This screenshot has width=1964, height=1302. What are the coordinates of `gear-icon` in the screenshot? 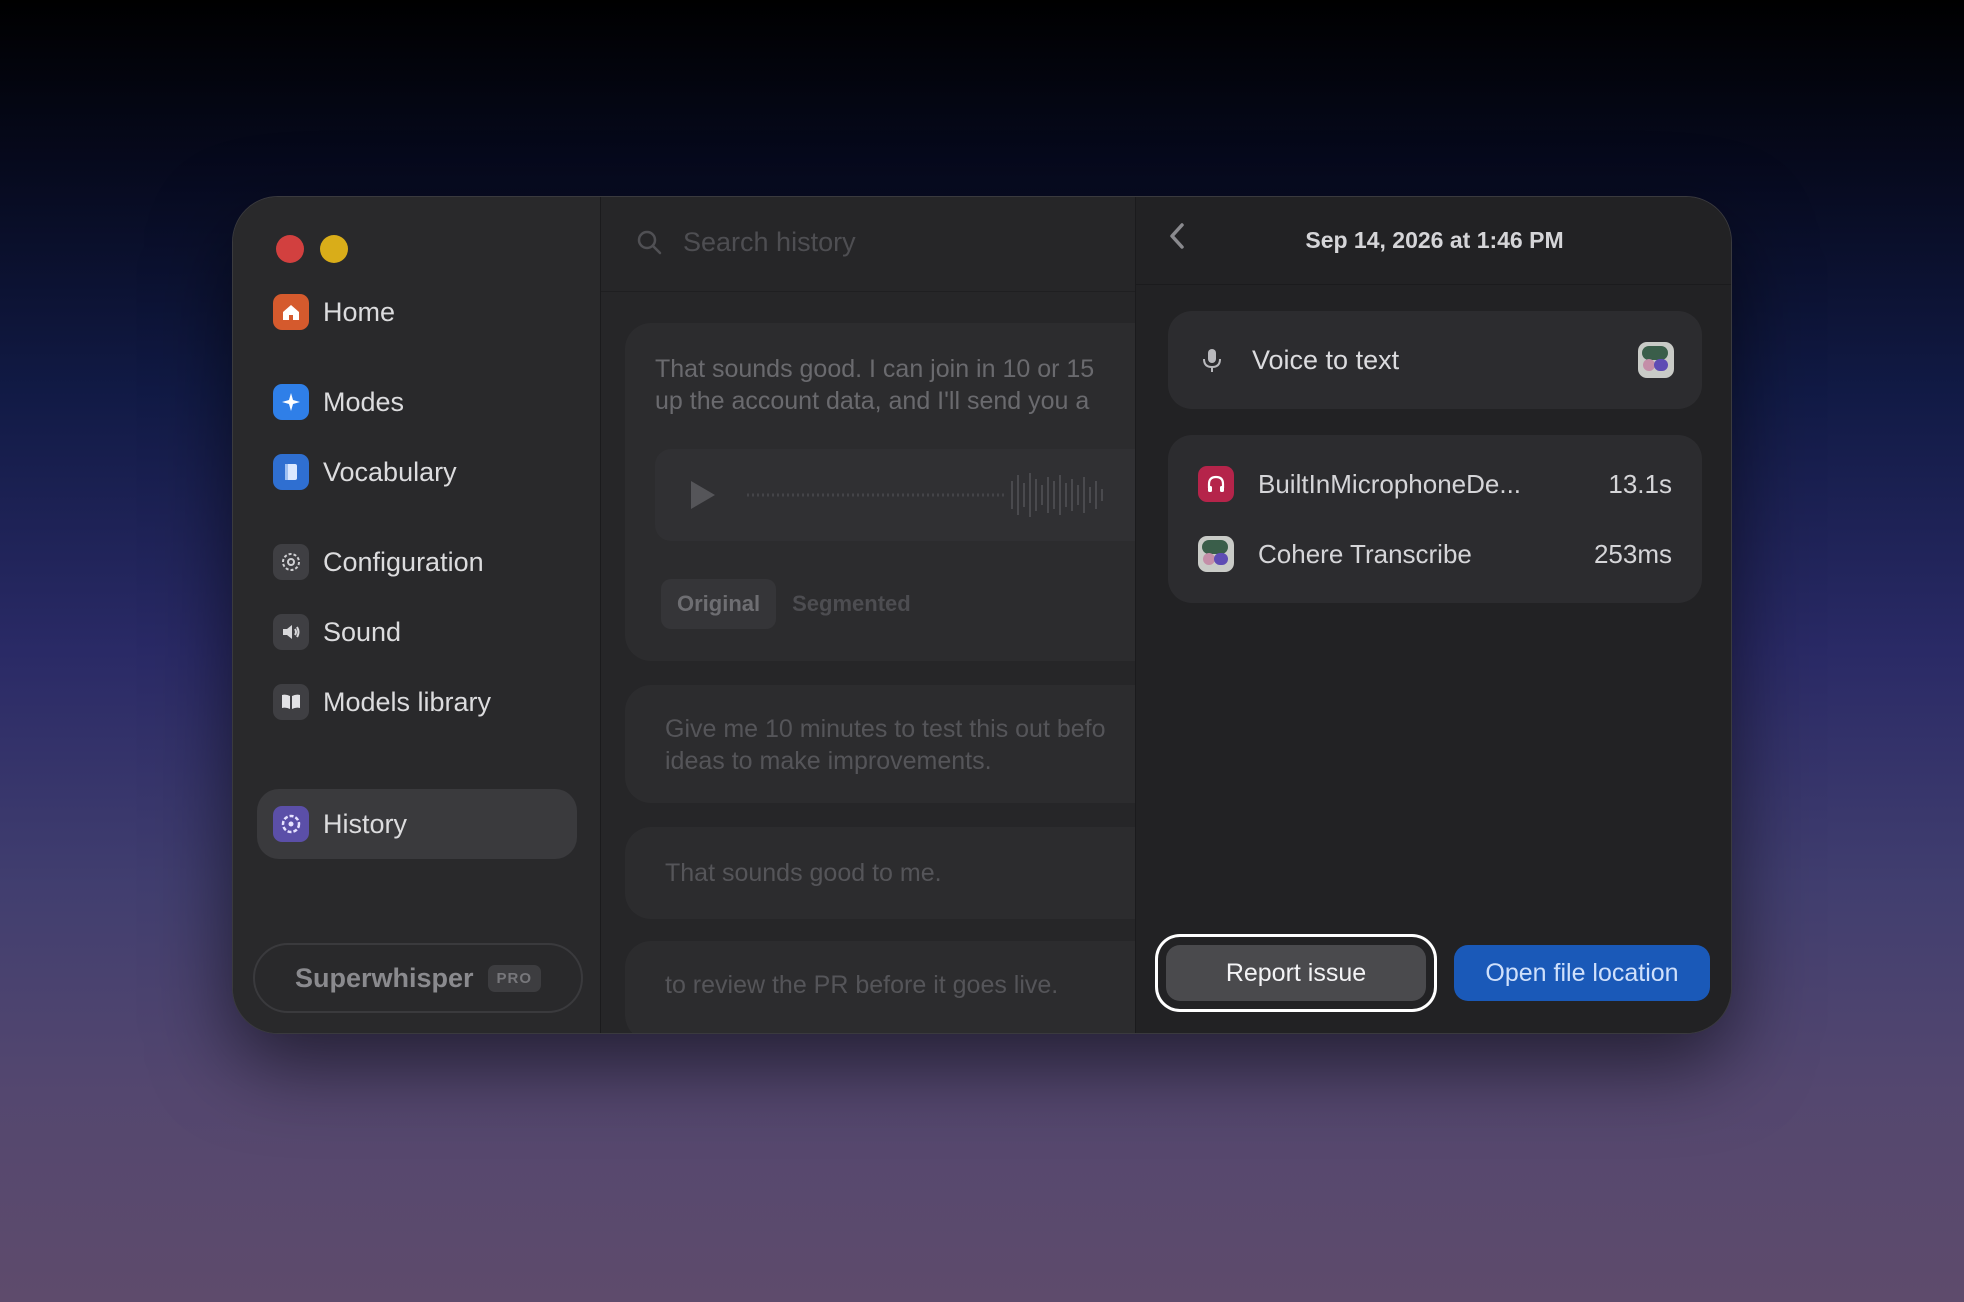 It's located at (291, 562).